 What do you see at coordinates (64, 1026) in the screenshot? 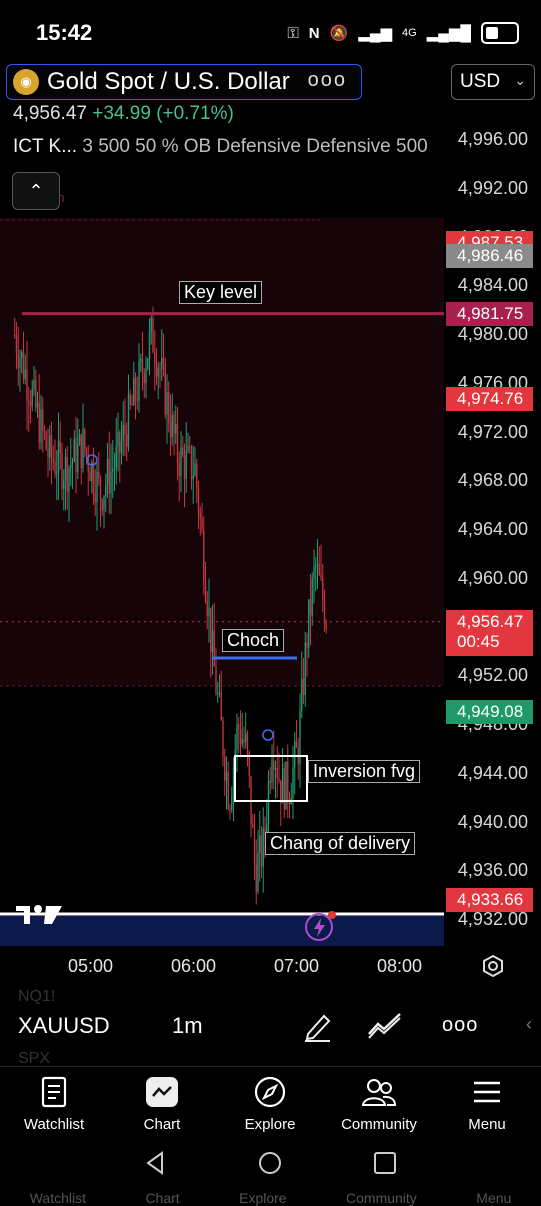
I see `ticker-button: XAUUSD` at bounding box center [64, 1026].